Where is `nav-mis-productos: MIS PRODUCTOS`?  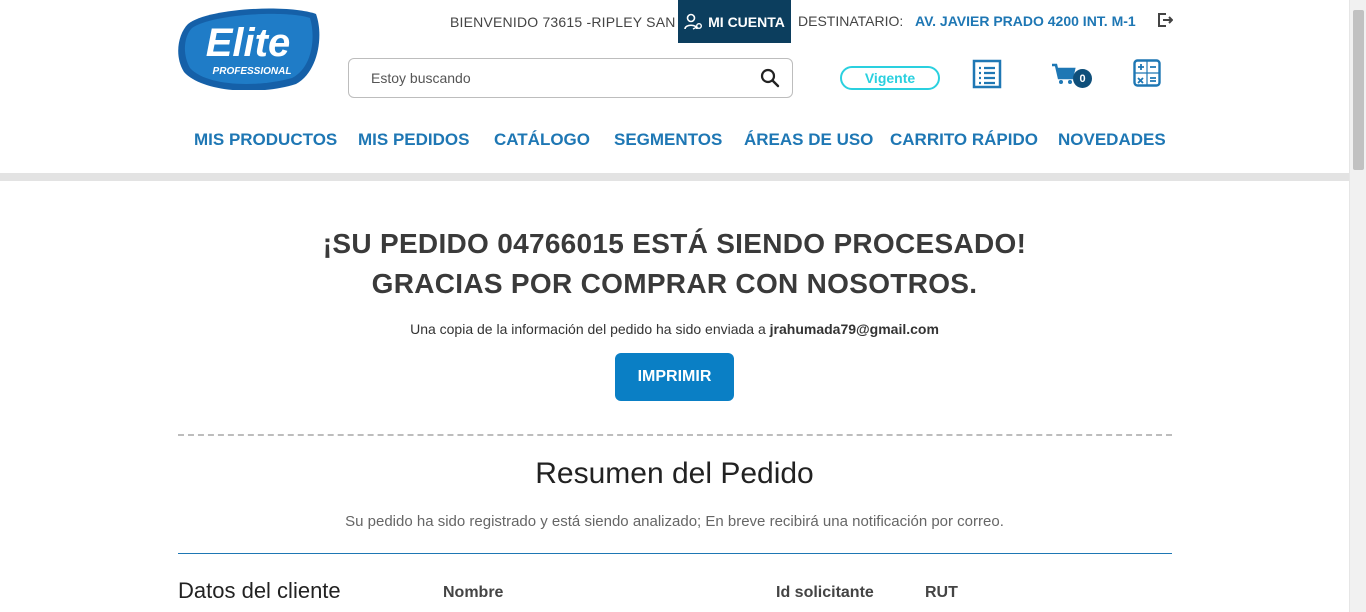 nav-mis-productos: MIS PRODUCTOS is located at coordinates (276, 140).